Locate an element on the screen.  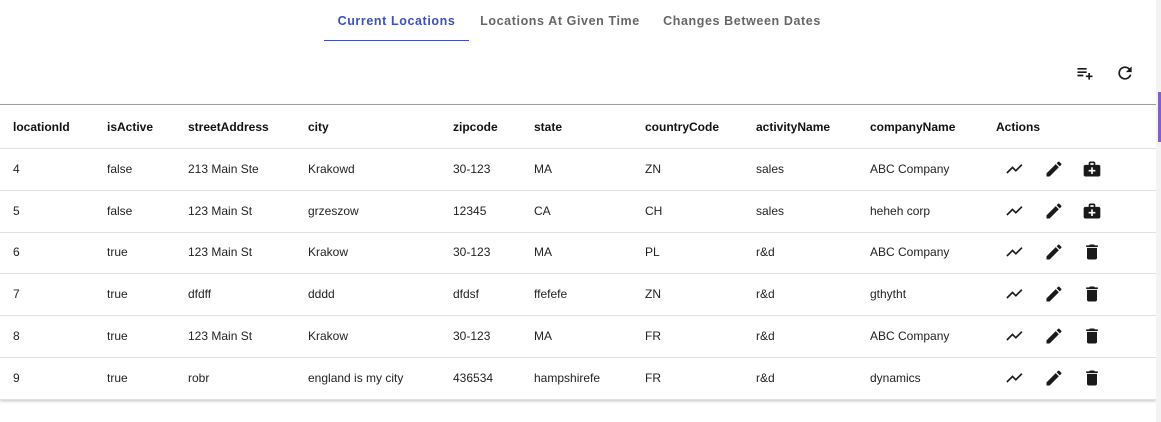
column-header: countryCode is located at coordinates (682, 126).